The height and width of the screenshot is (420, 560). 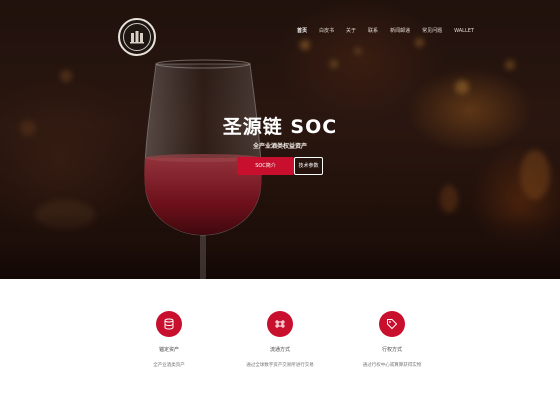 What do you see at coordinates (391, 350) in the screenshot?
I see `feature-title: 行权方式` at bounding box center [391, 350].